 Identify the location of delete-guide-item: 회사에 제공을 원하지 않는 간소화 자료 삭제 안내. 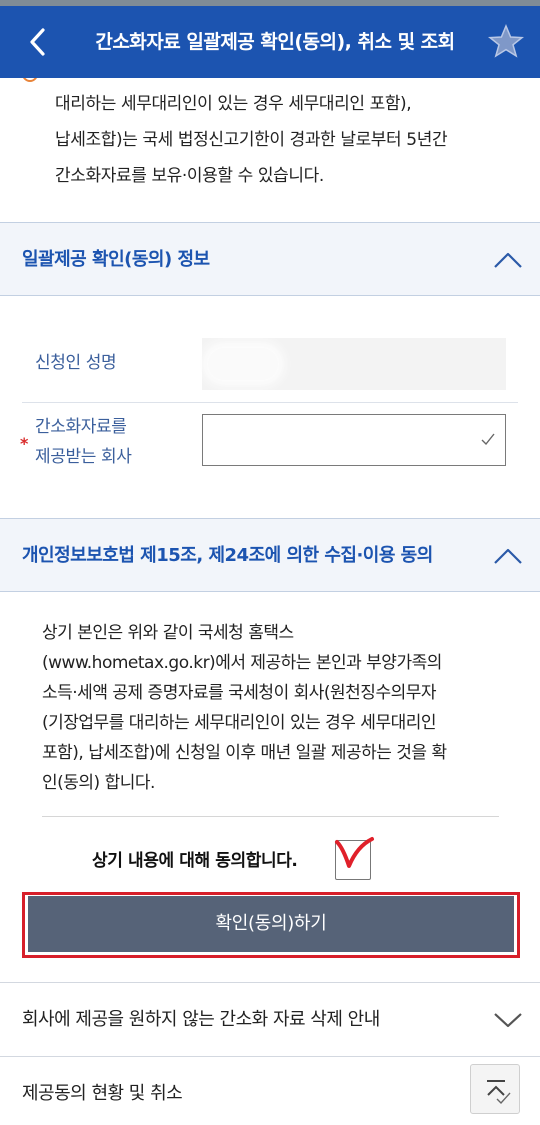
(270, 1019).